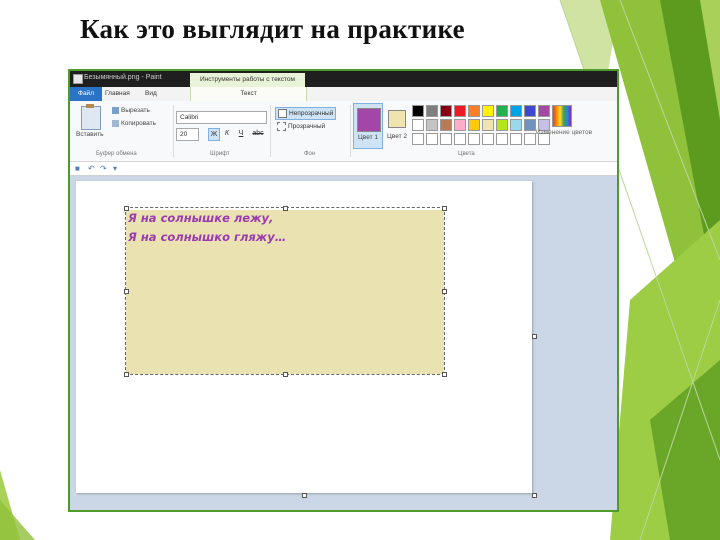 This screenshot has width=720, height=540. Describe the element at coordinates (115, 123) in the screenshot. I see `copy-icon` at that location.